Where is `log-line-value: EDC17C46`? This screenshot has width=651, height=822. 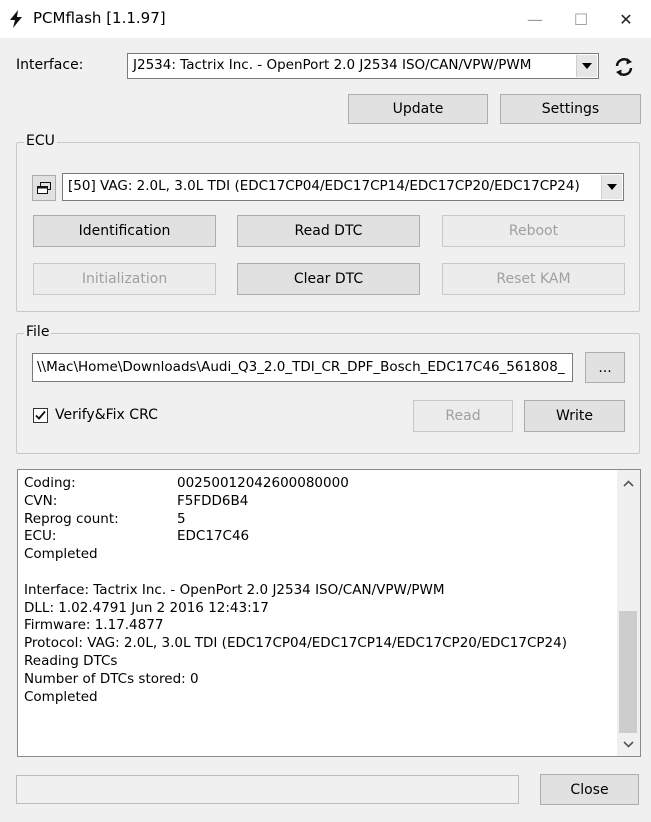
log-line-value: EDC17C46 is located at coordinates (213, 536).